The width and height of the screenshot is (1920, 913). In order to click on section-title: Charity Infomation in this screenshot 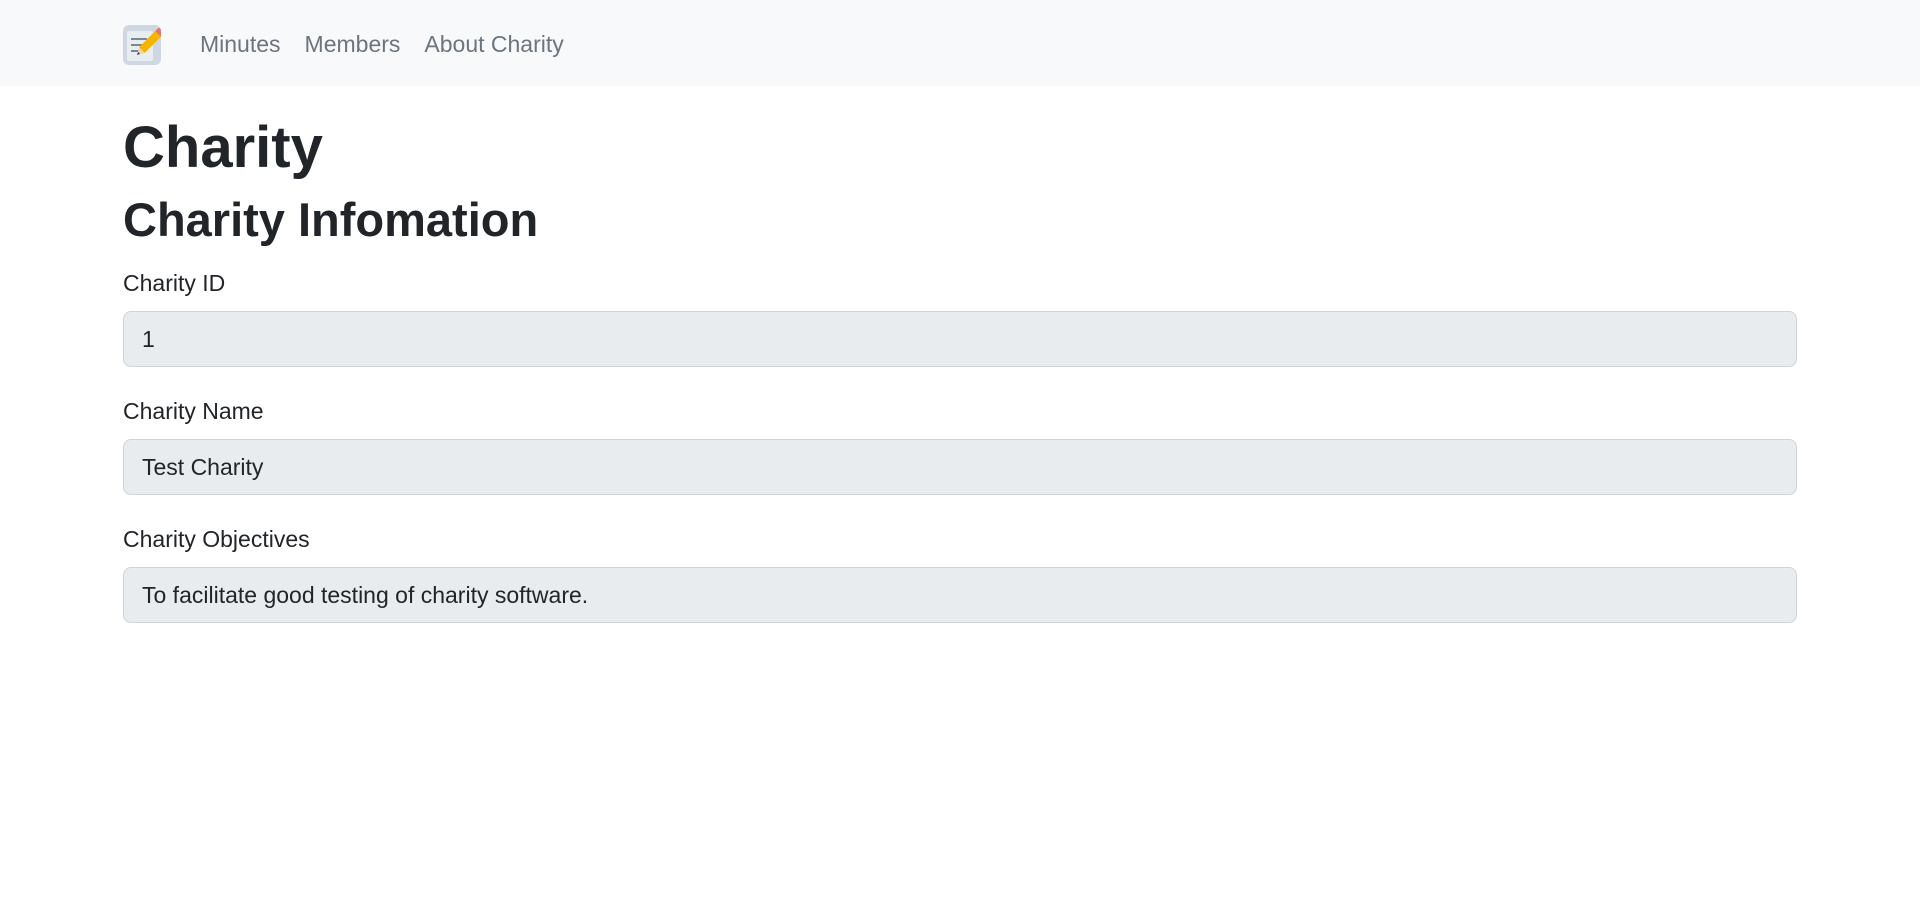, I will do `click(331, 219)`.